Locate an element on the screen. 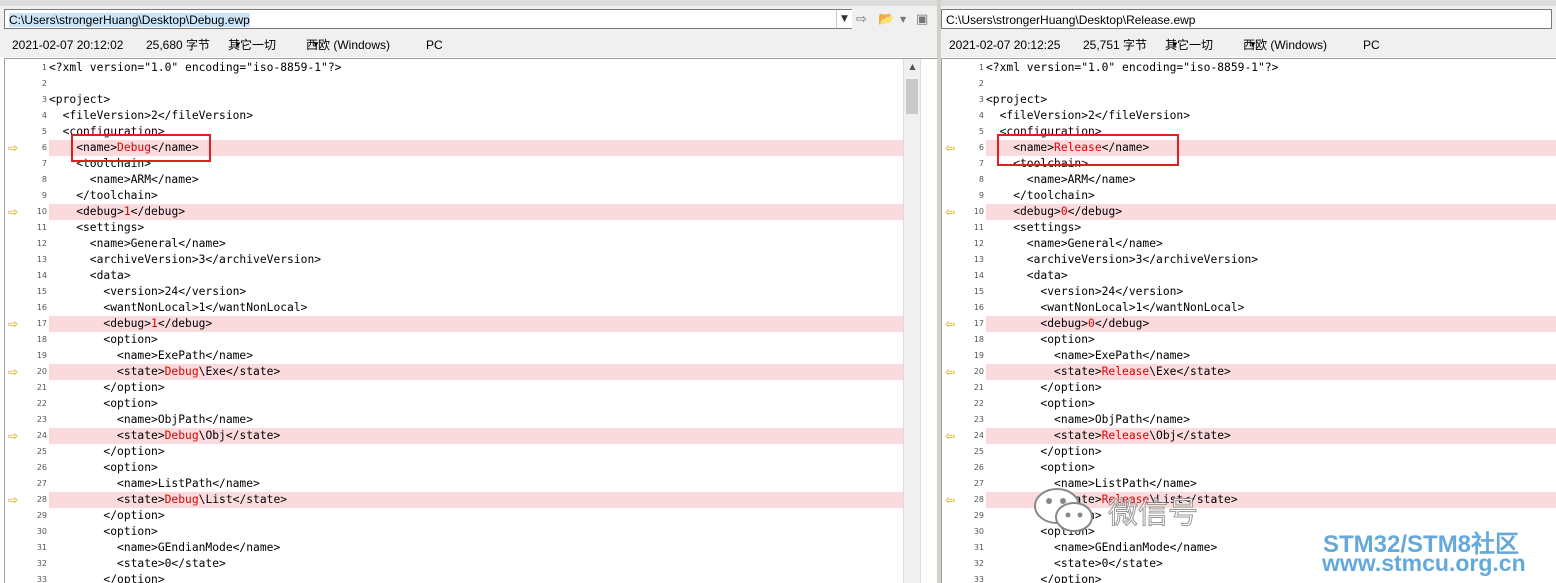 The height and width of the screenshot is (583, 1556). diff-line: ⇦ 17 <debug>0</debug> is located at coordinates (1249, 324).